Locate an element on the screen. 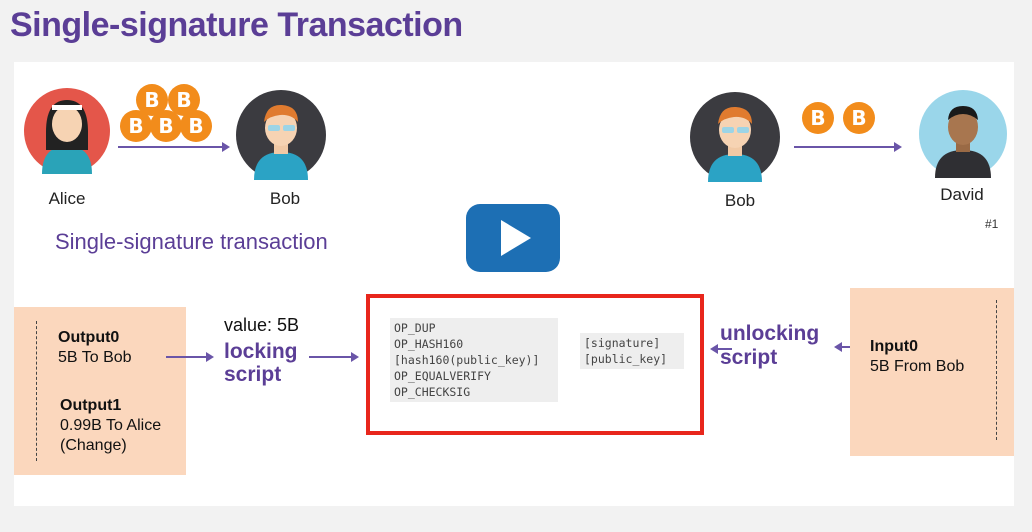 This screenshot has height=532, width=1032. slide-number: #1 is located at coordinates (992, 224).